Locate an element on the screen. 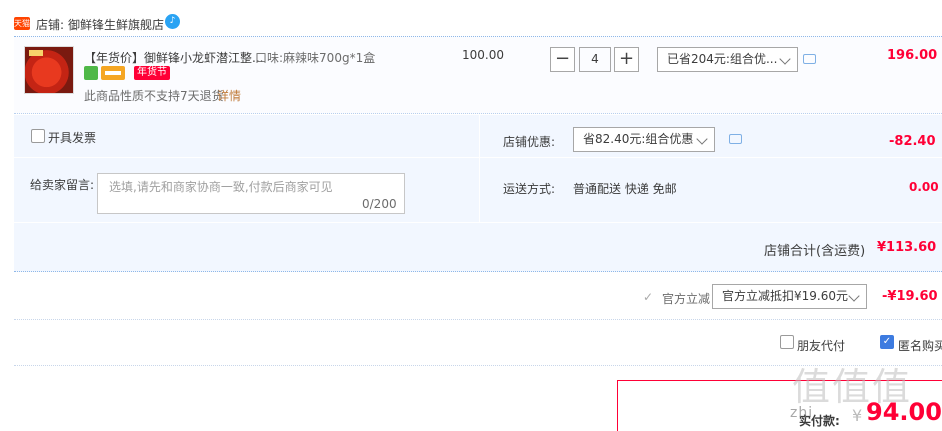 This screenshot has width=942, height=431. quantity-input: 4 is located at coordinates (595, 59).